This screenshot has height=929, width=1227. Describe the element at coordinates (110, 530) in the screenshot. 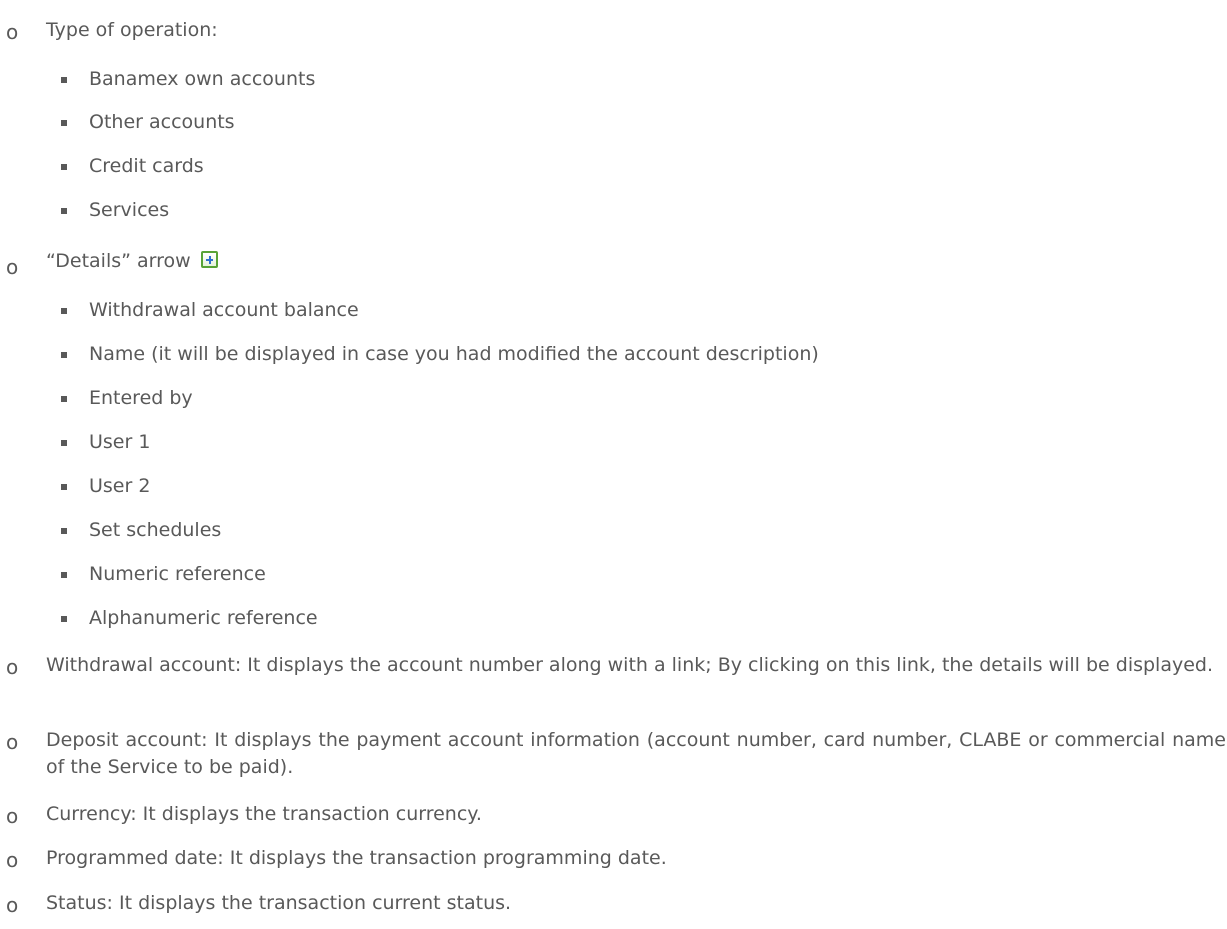

I see `sublist-item: Set schedules` at that location.